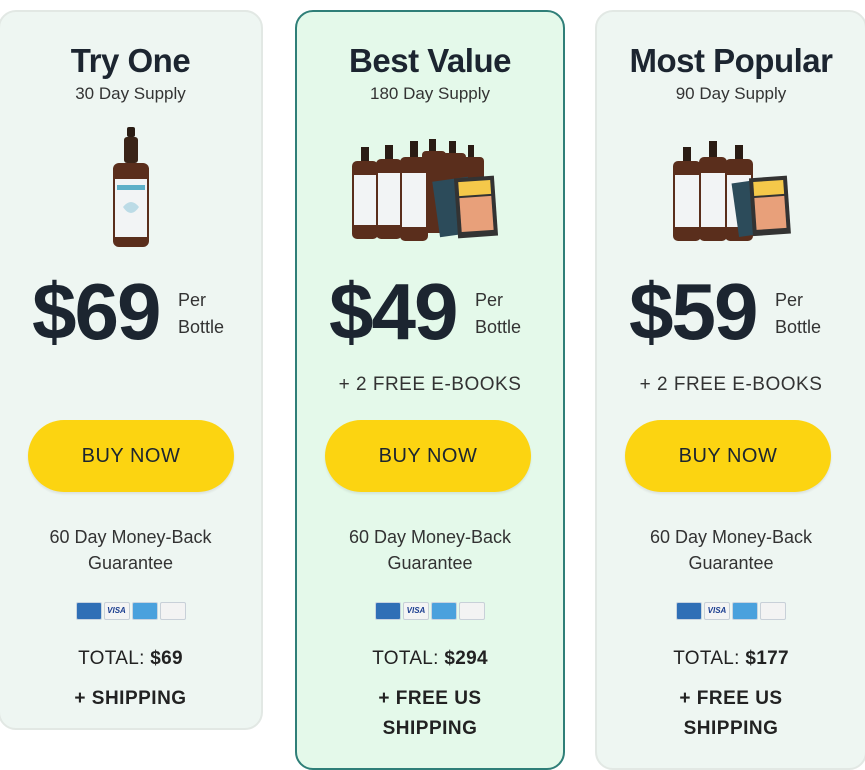 The image size is (865, 770). I want to click on shipping-text: + SHIPPING, so click(130, 699).